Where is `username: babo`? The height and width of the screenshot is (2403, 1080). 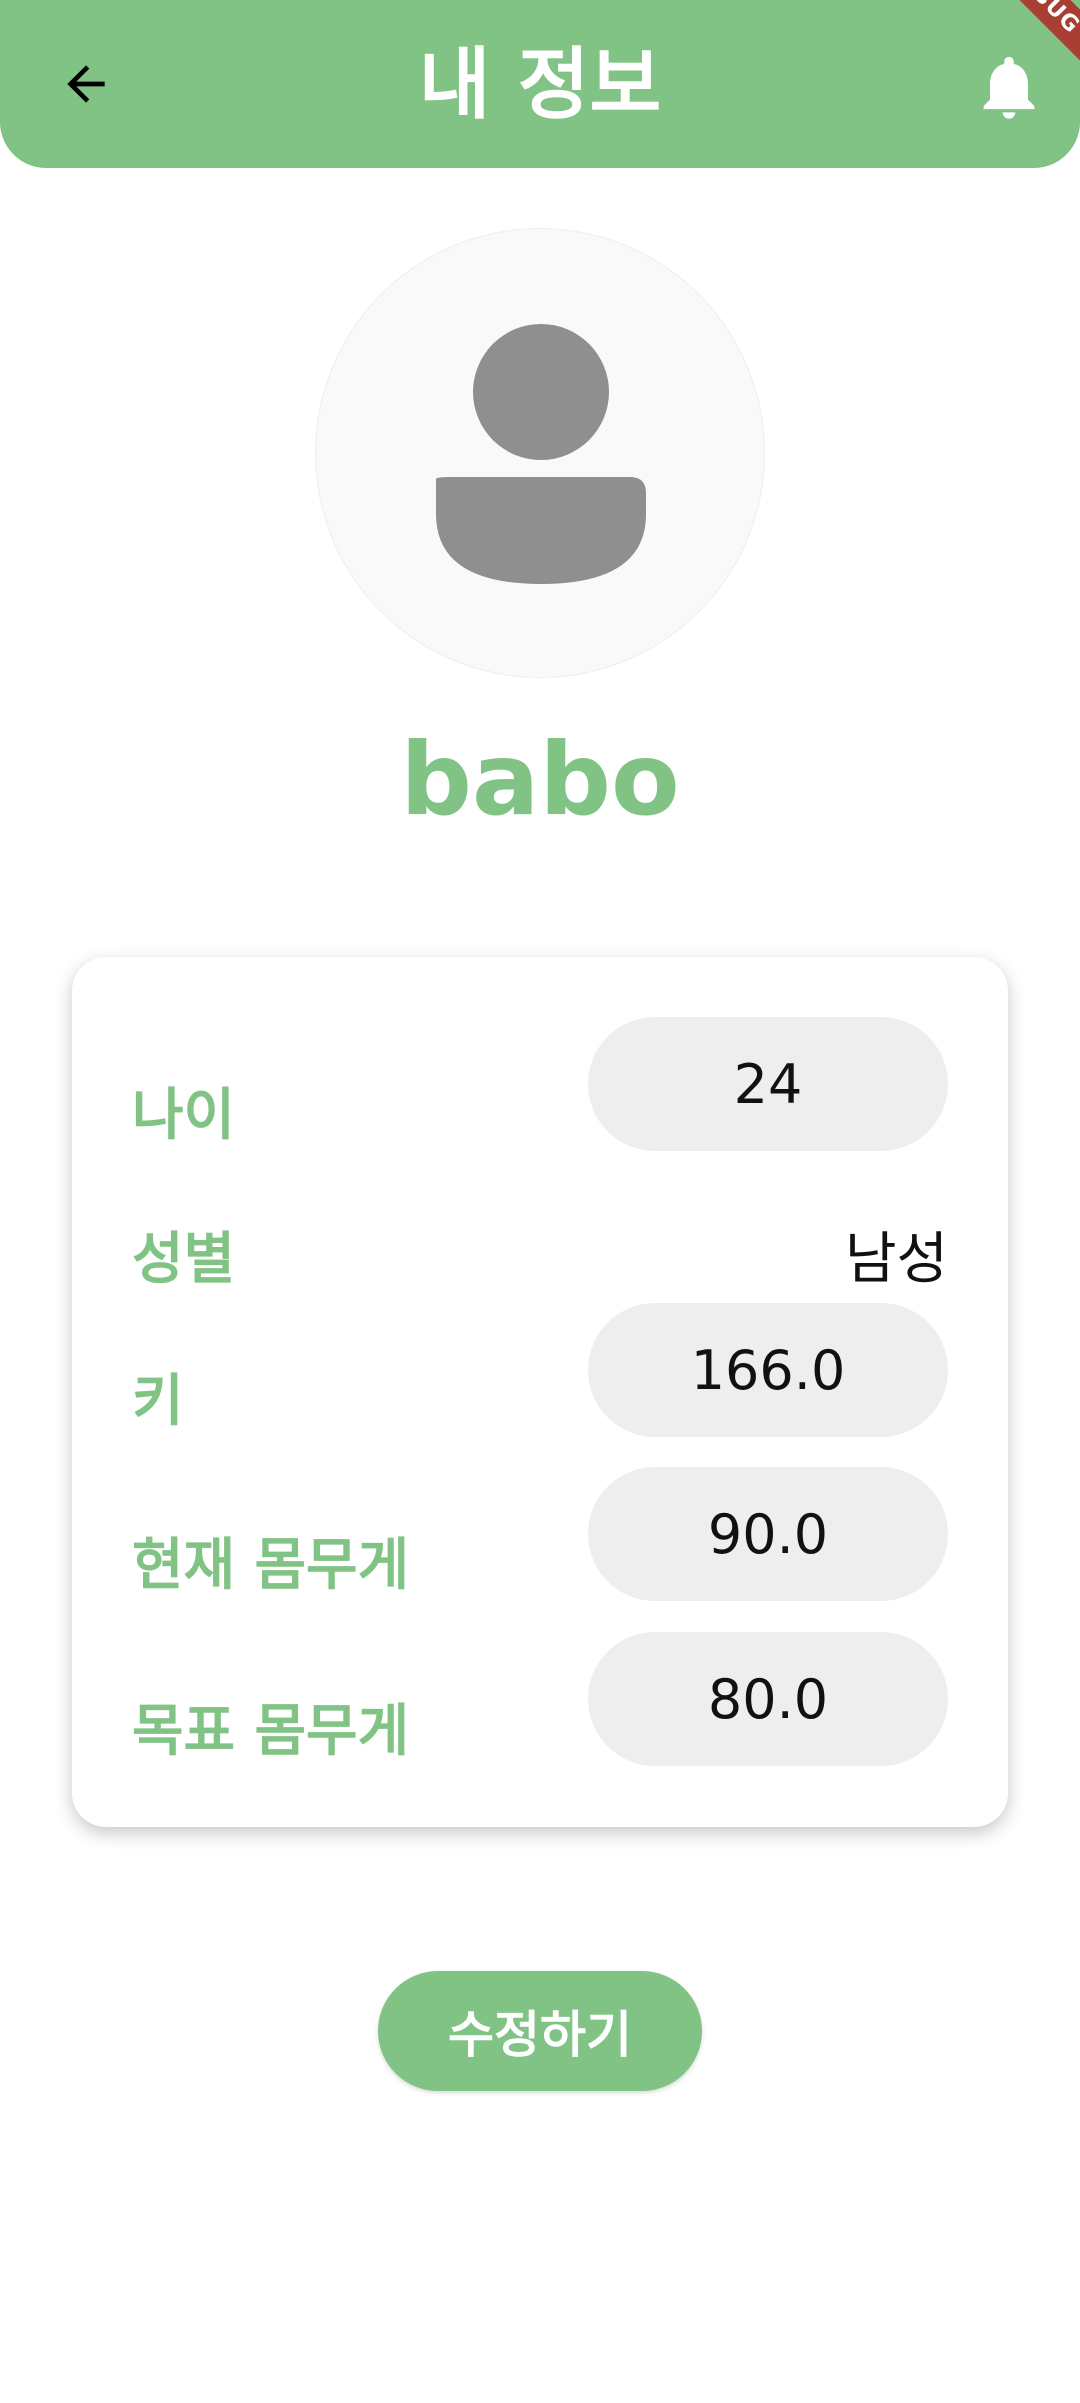
username: babo is located at coordinates (540, 779).